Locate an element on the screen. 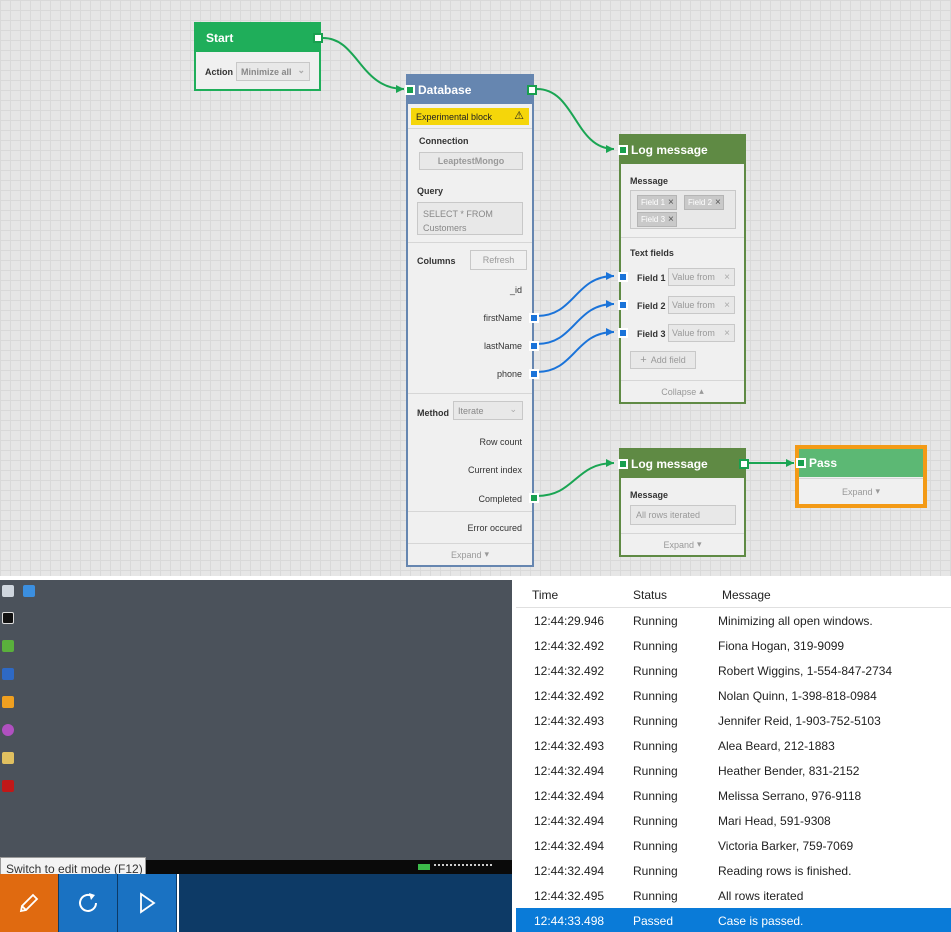  lastname-output-port is located at coordinates (534, 346).